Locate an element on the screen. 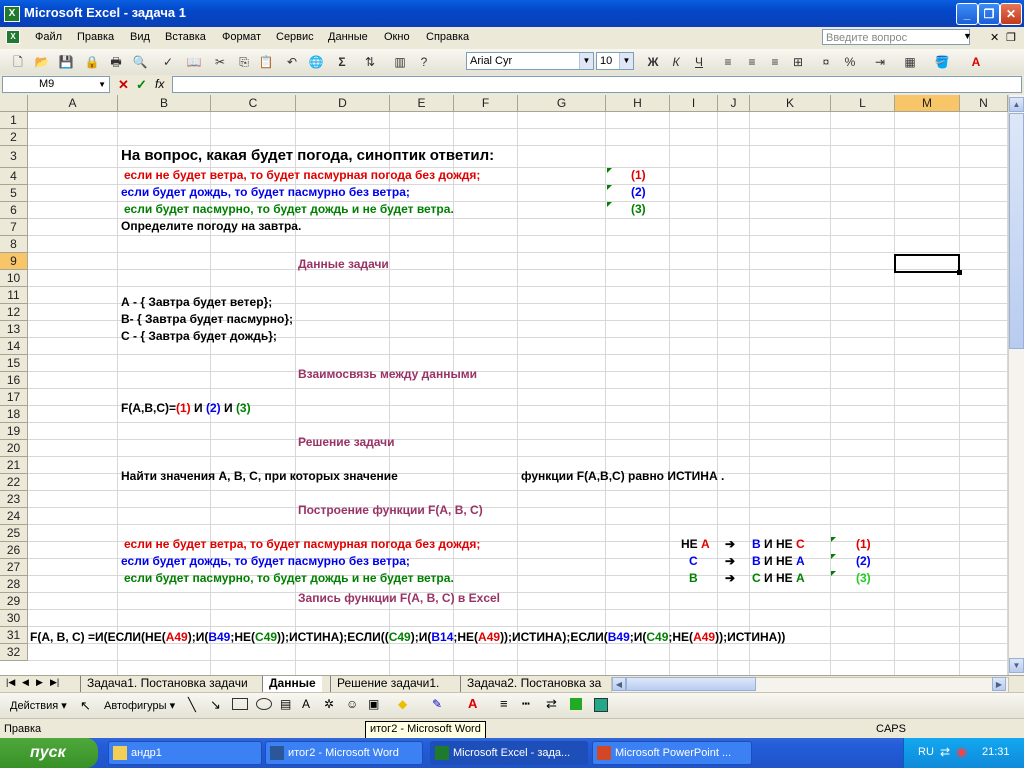 Image resolution: width=1024 pixels, height=768 pixels. scroll-left-icon: ◀ is located at coordinates (619, 684).